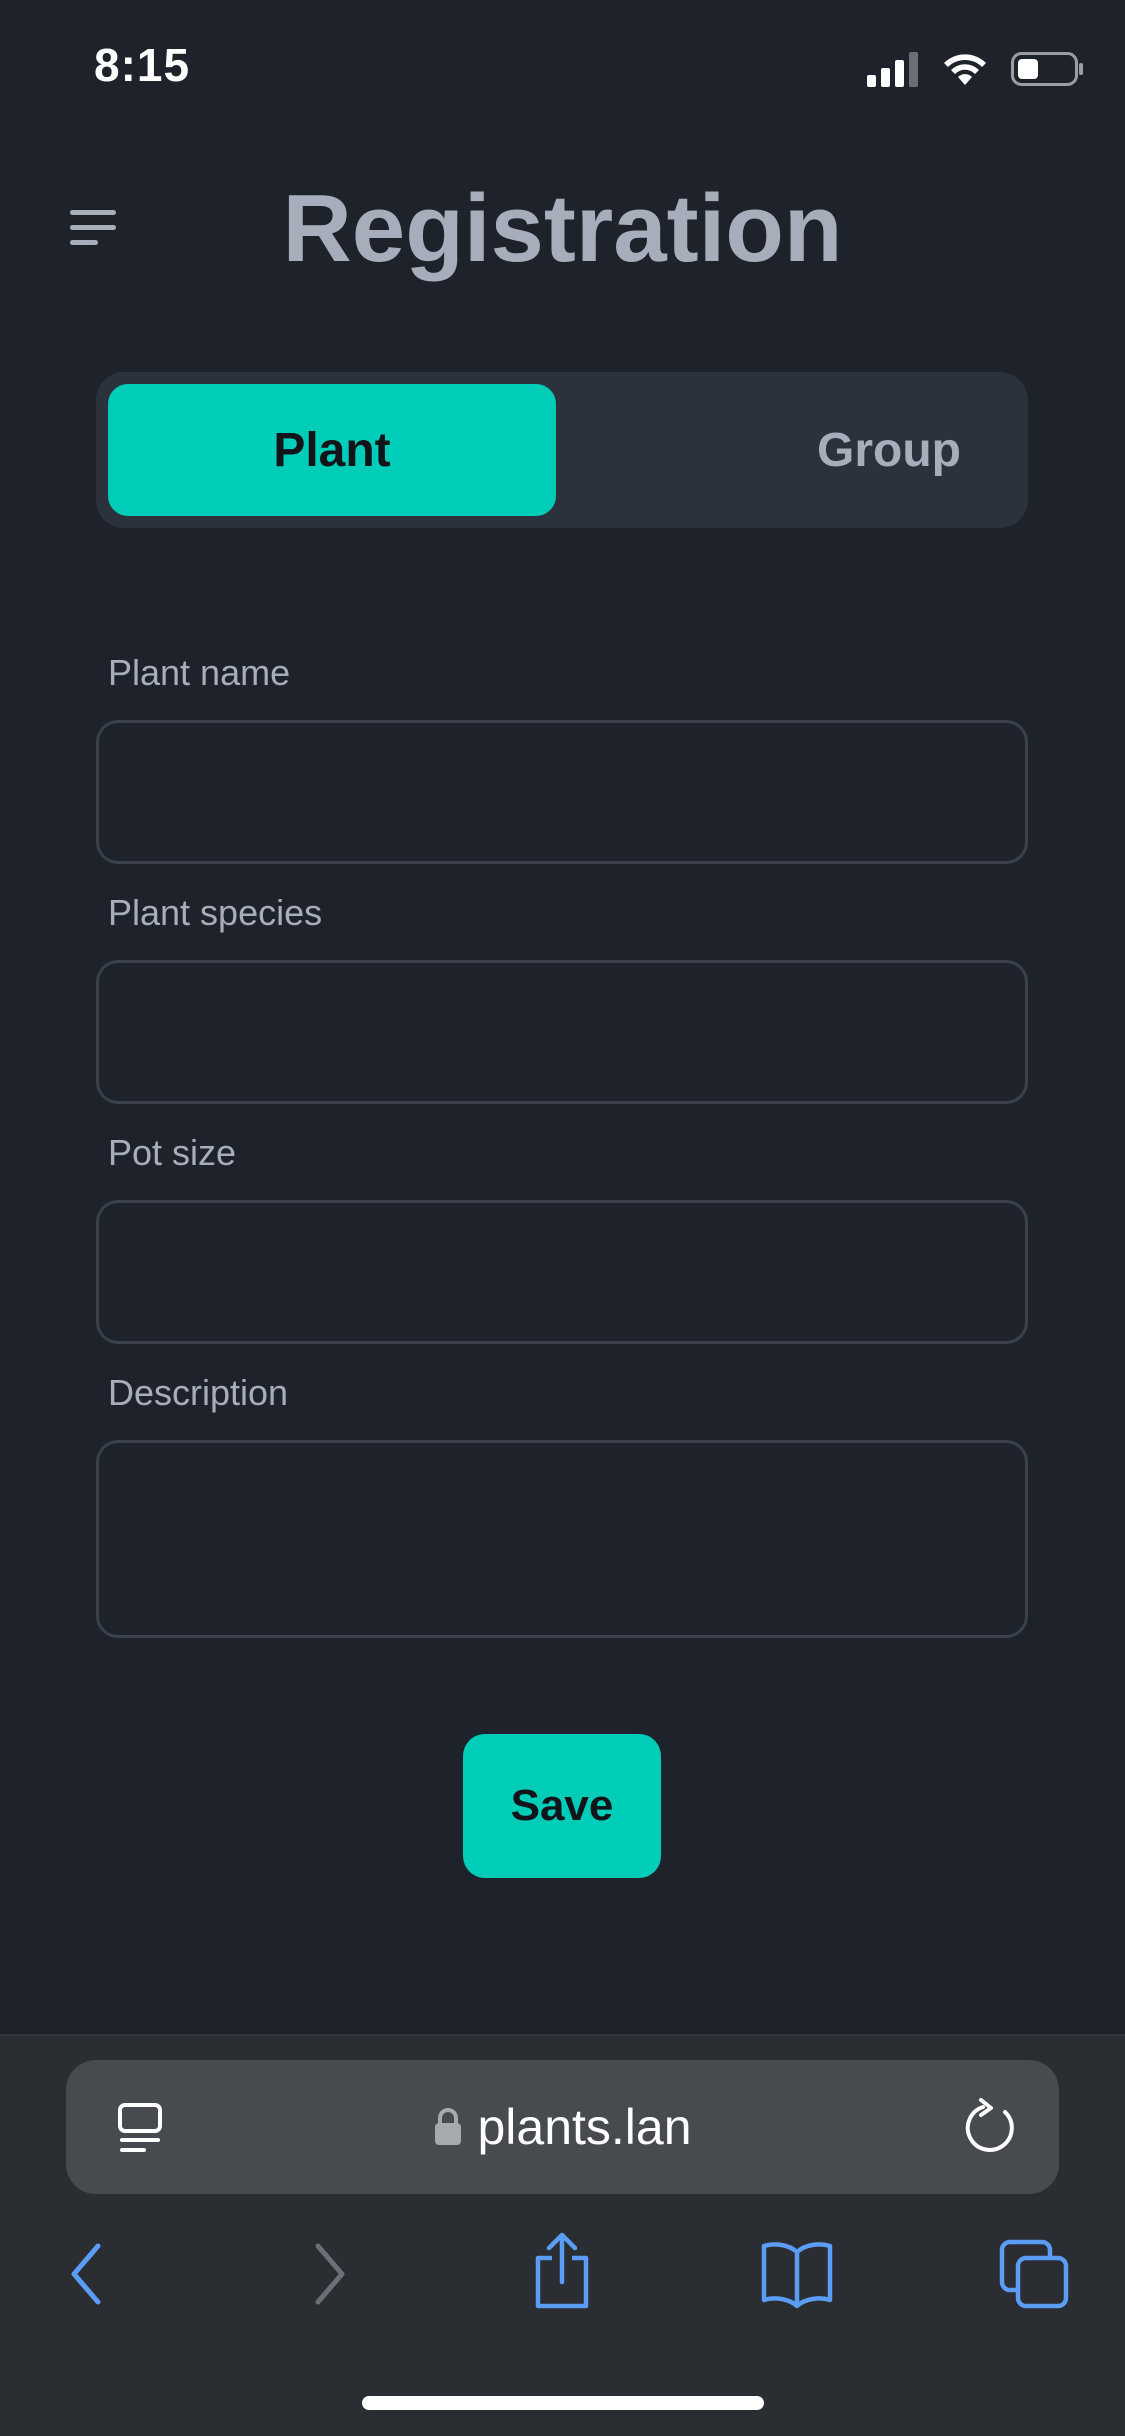  Describe the element at coordinates (562, 1032) in the screenshot. I see `plant-species-input` at that location.